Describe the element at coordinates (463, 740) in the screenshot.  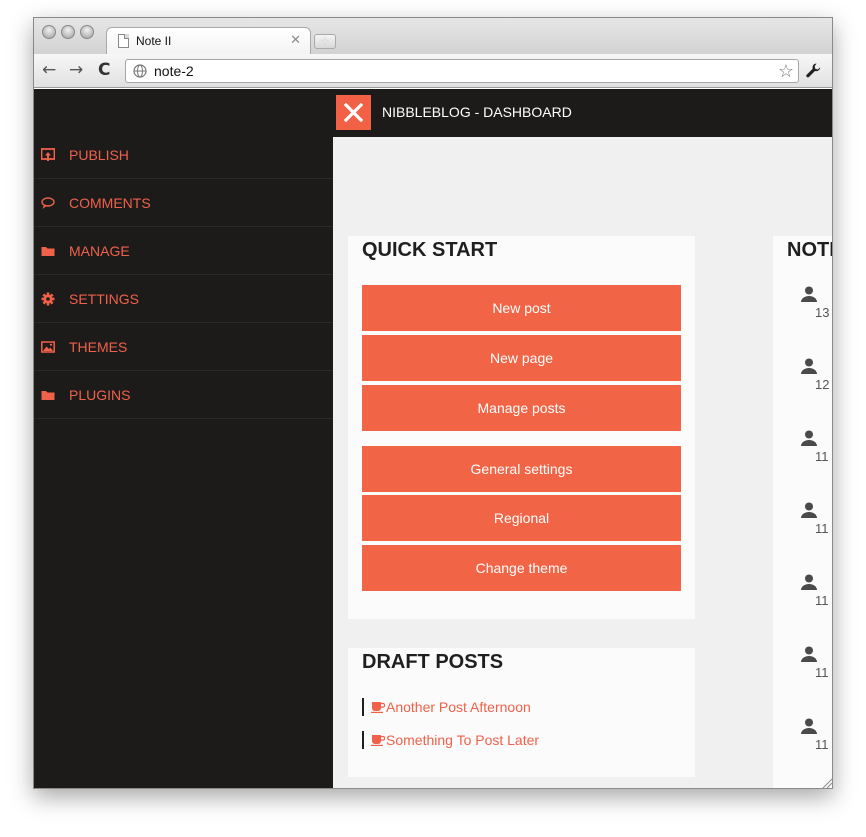
I see `draft-post-title: Something To Post Later` at that location.